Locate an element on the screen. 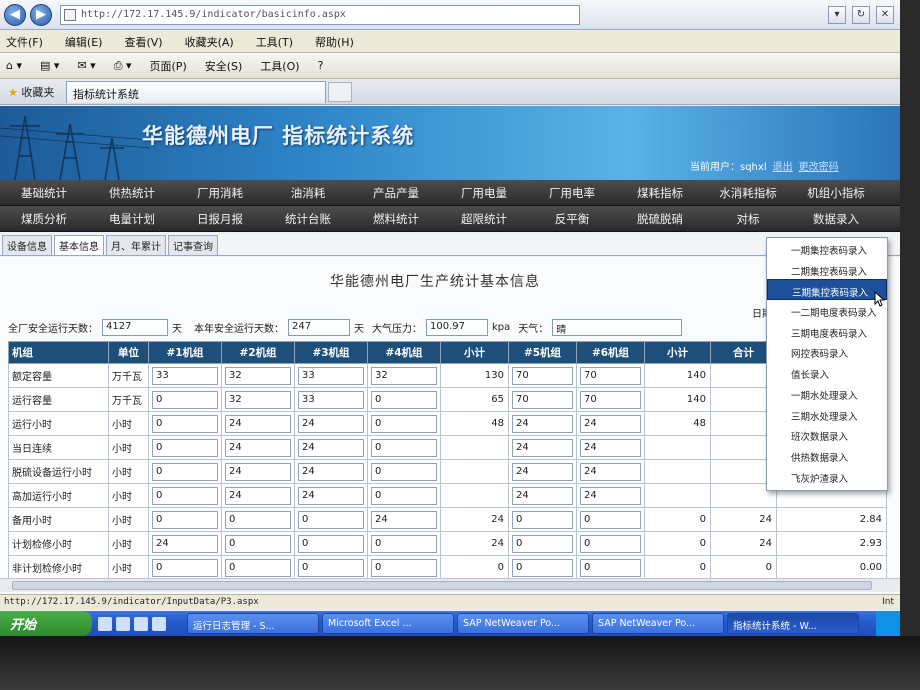  nav-item: 厂用消耗 is located at coordinates (220, 193).